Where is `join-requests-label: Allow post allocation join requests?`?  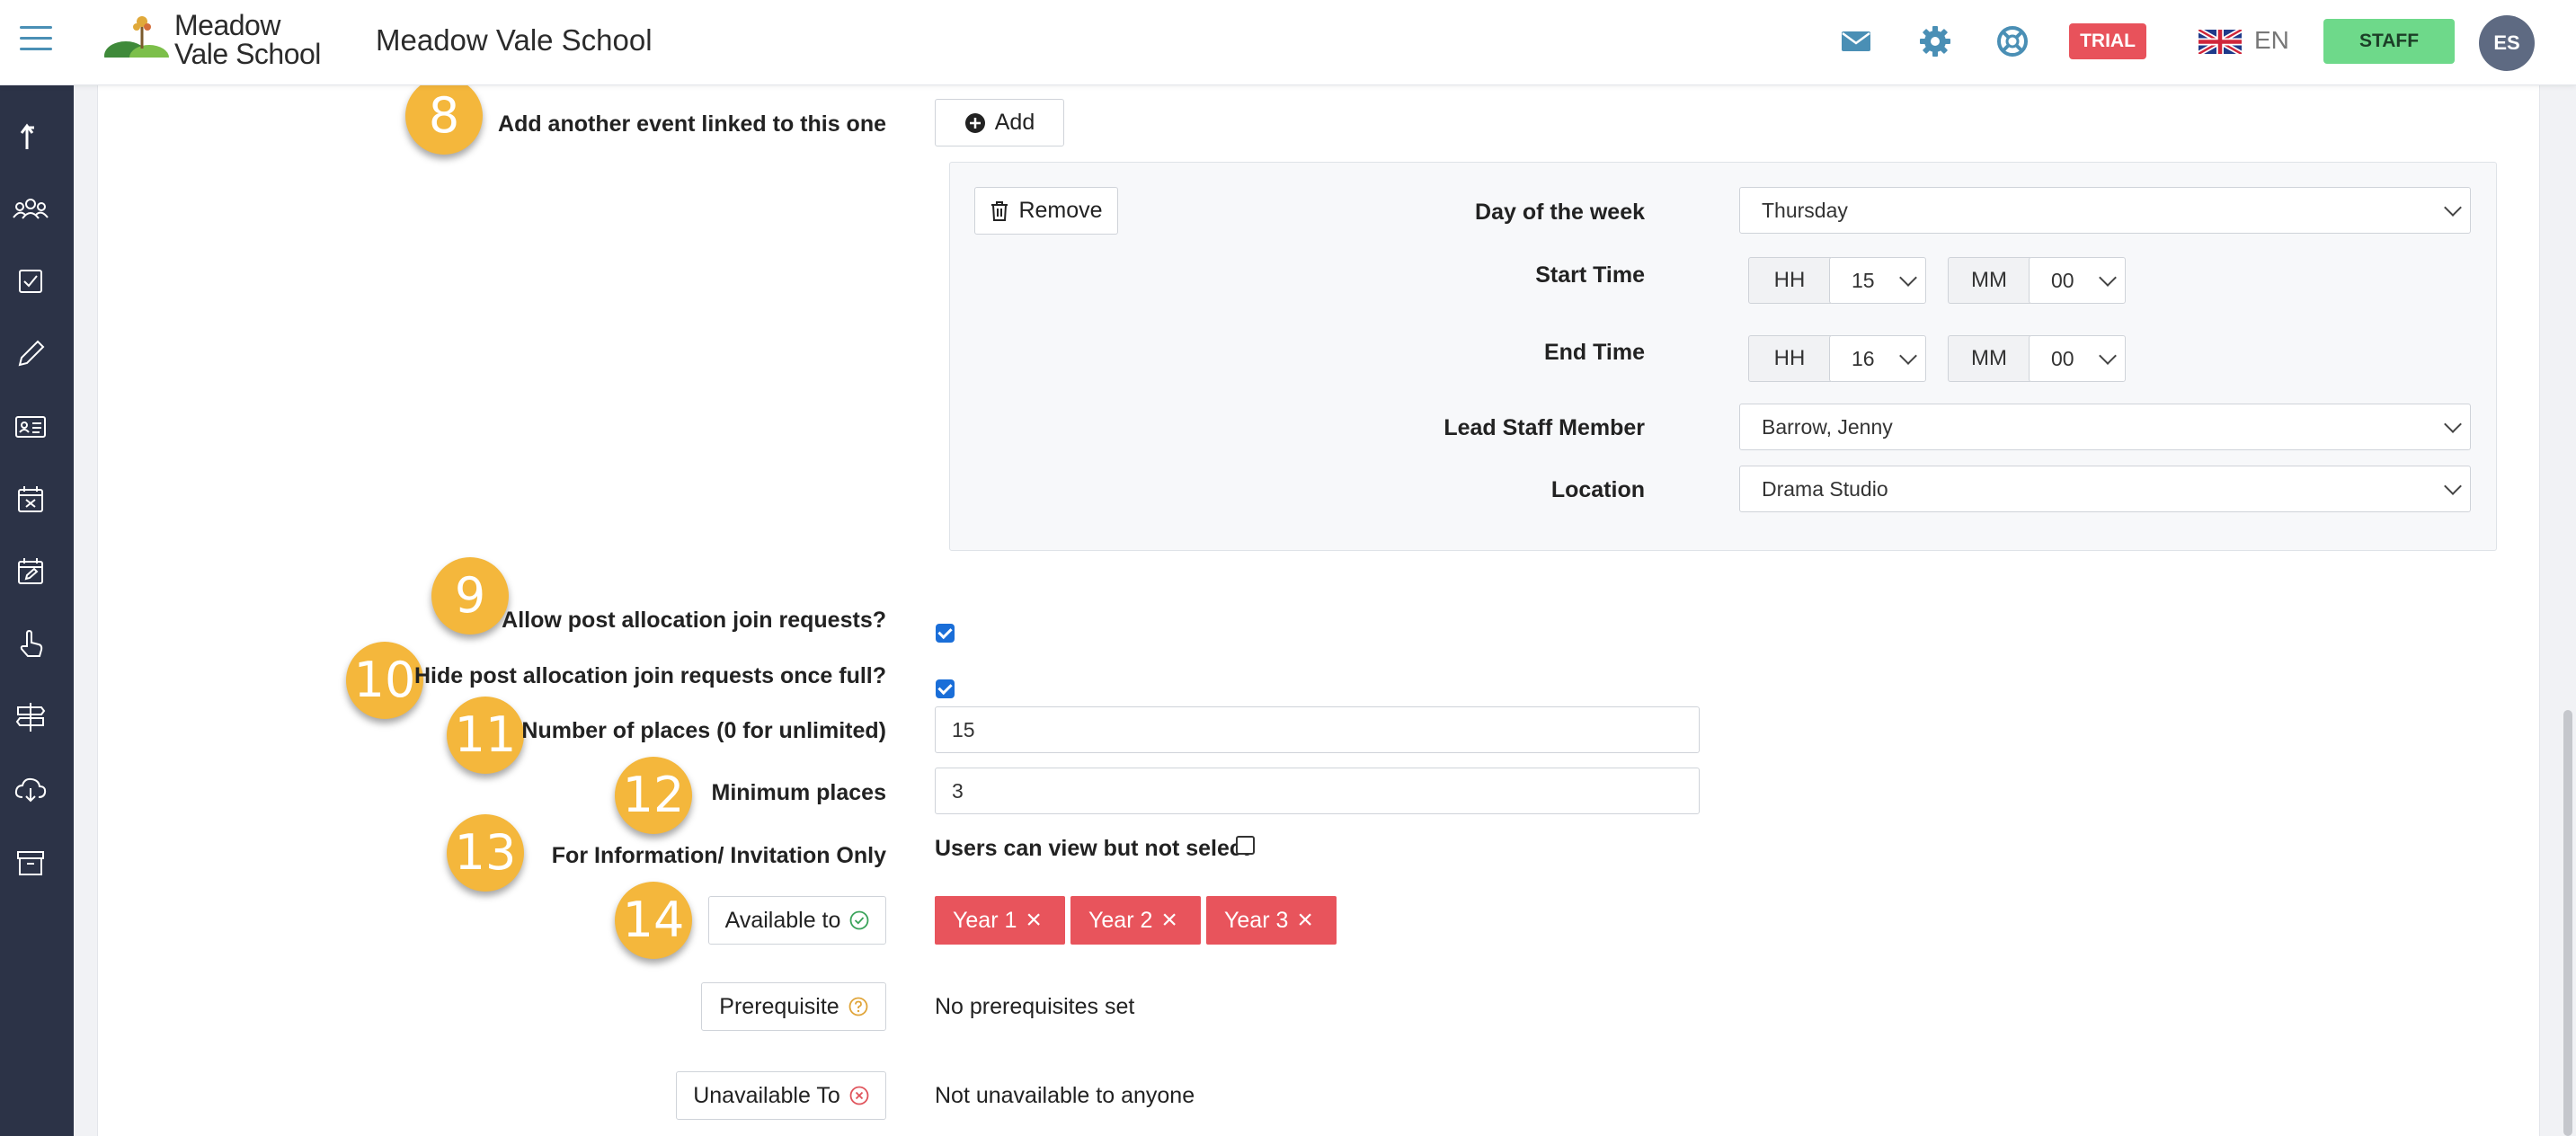 join-requests-label: Allow post allocation join requests? is located at coordinates (694, 621).